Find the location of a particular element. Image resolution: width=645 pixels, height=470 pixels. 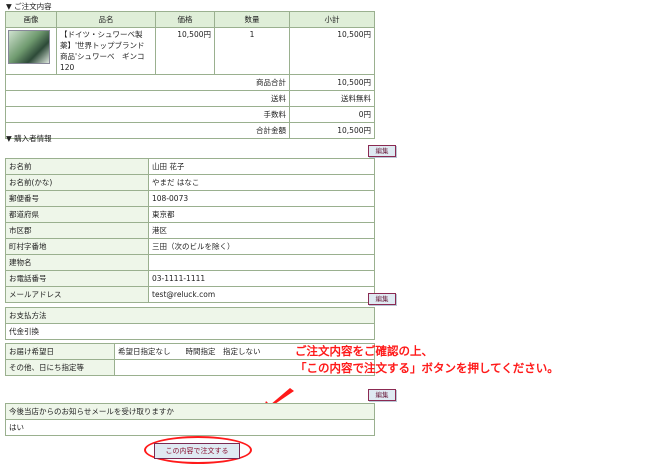

instruction-note-line2: 「この内容で注文する」ボタンを押してください。 is located at coordinates (427, 368).